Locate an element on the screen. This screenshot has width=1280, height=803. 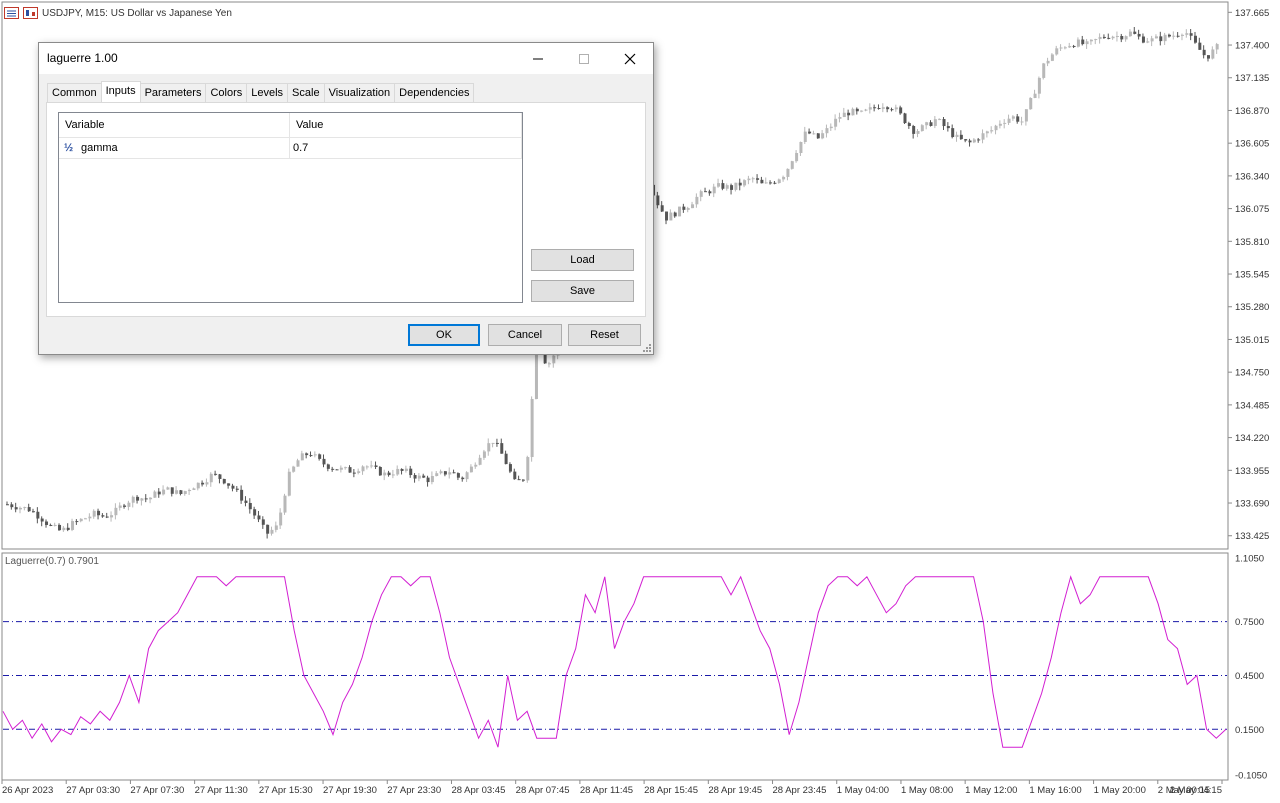
chart-title-bar: USDJPY, M15: US Dollar vs Japanese Yen is located at coordinates (118, 13).